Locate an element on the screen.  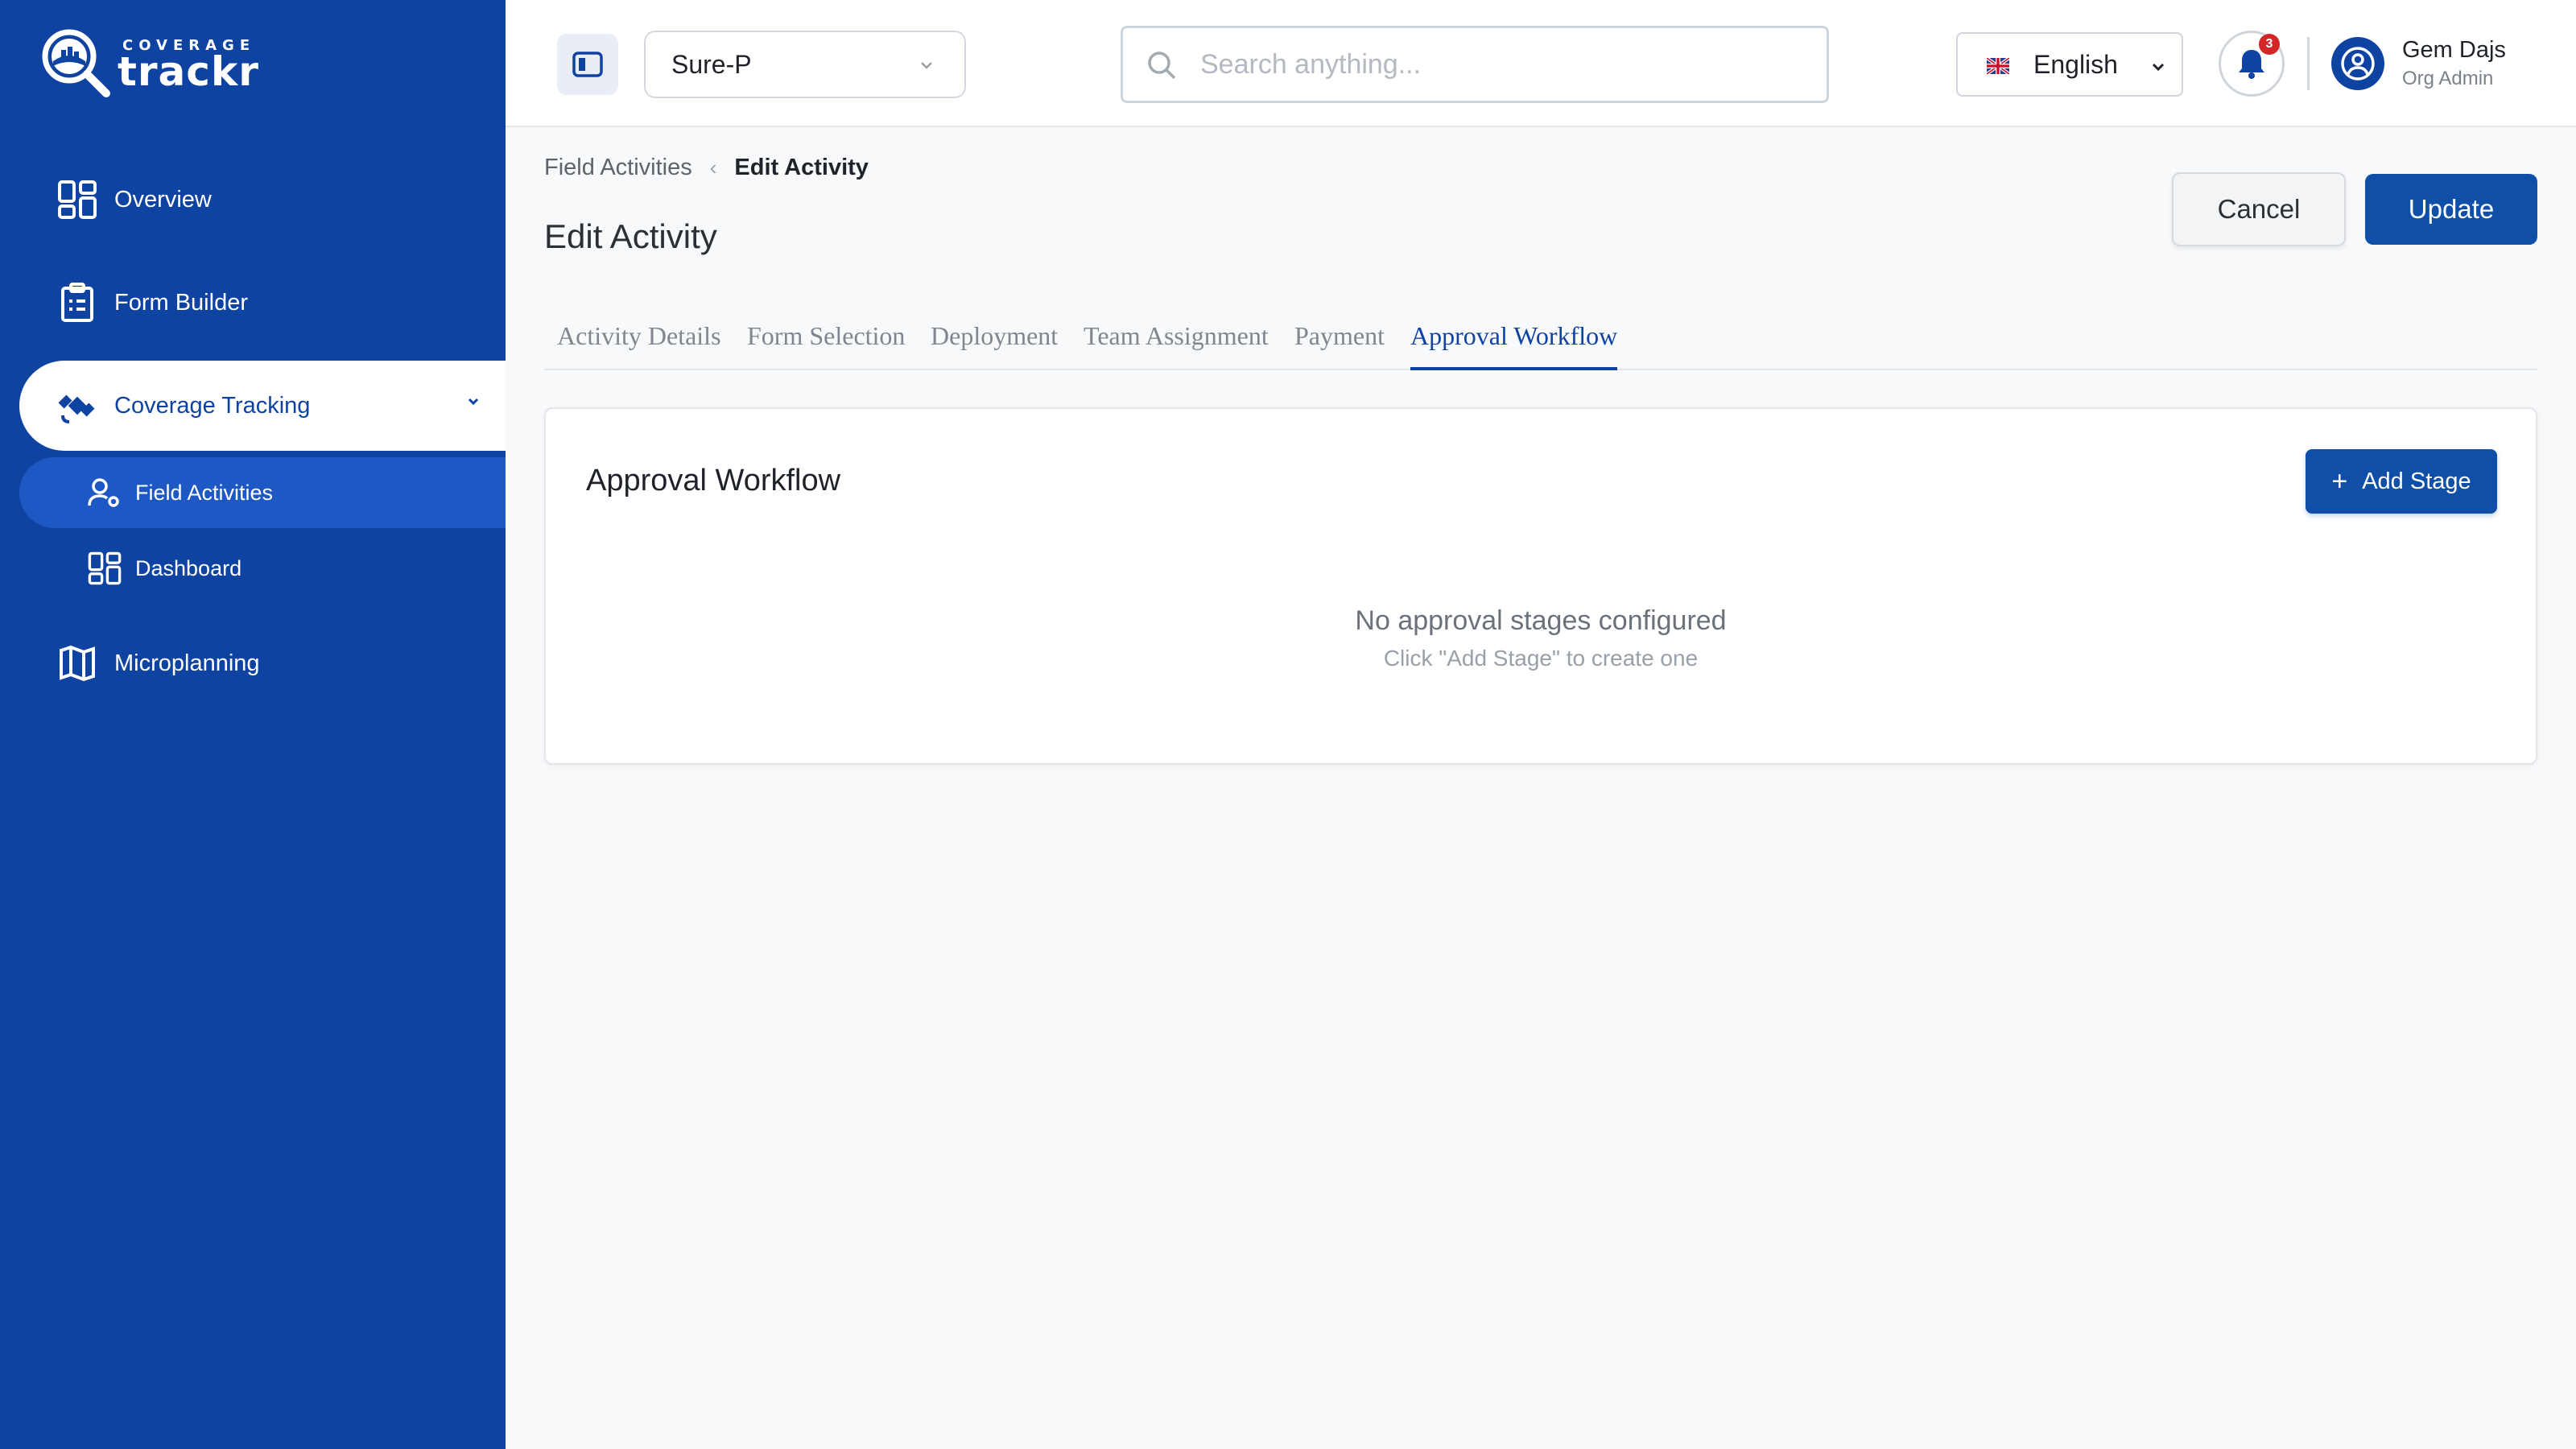
language-select-value: English is located at coordinates (2075, 64).